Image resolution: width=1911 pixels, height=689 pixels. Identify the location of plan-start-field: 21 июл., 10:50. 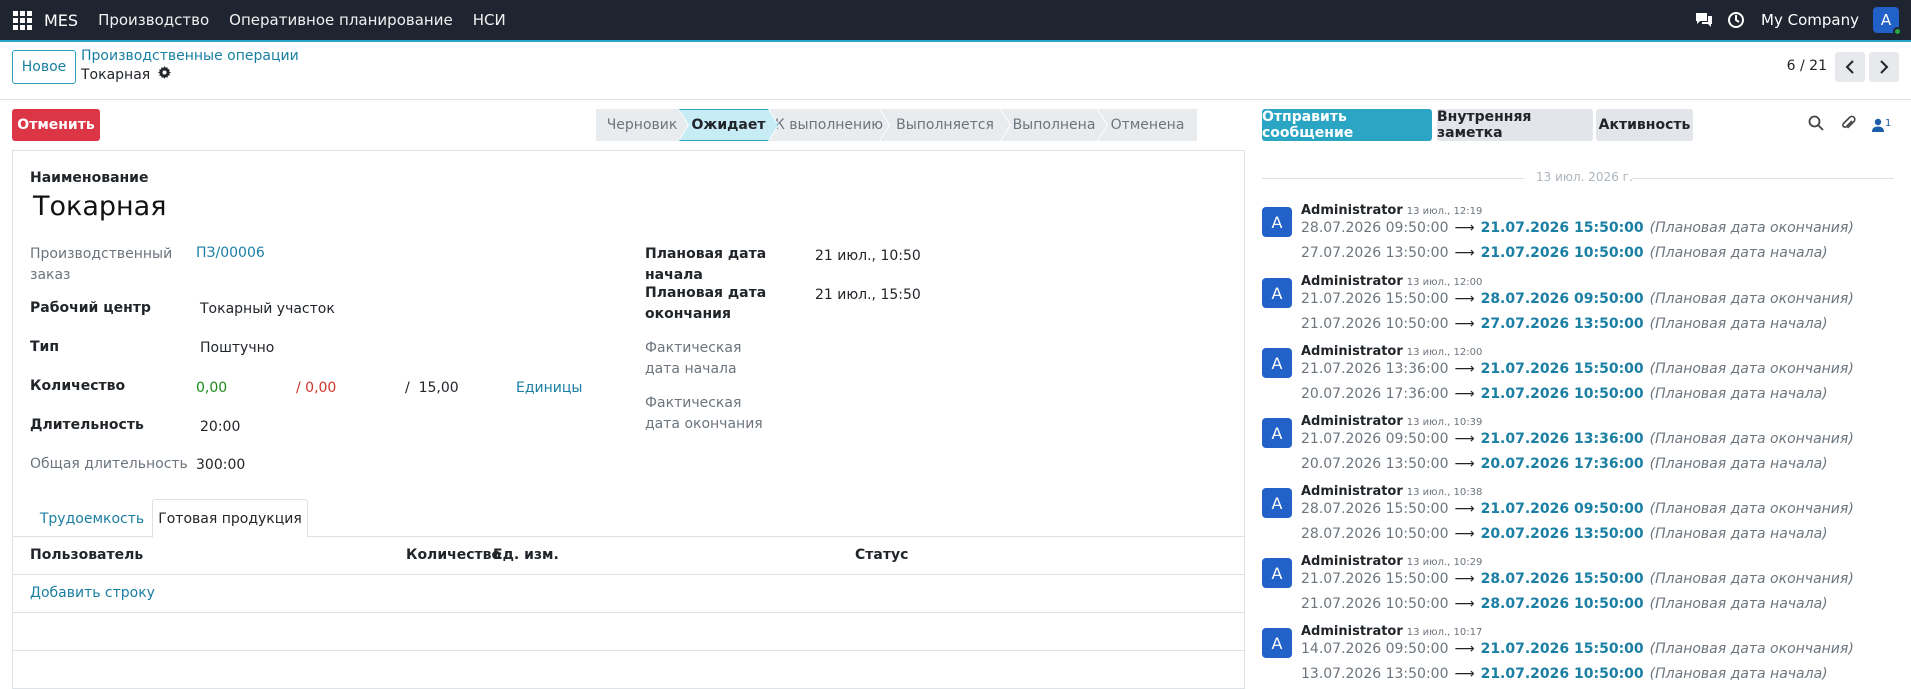
(868, 256).